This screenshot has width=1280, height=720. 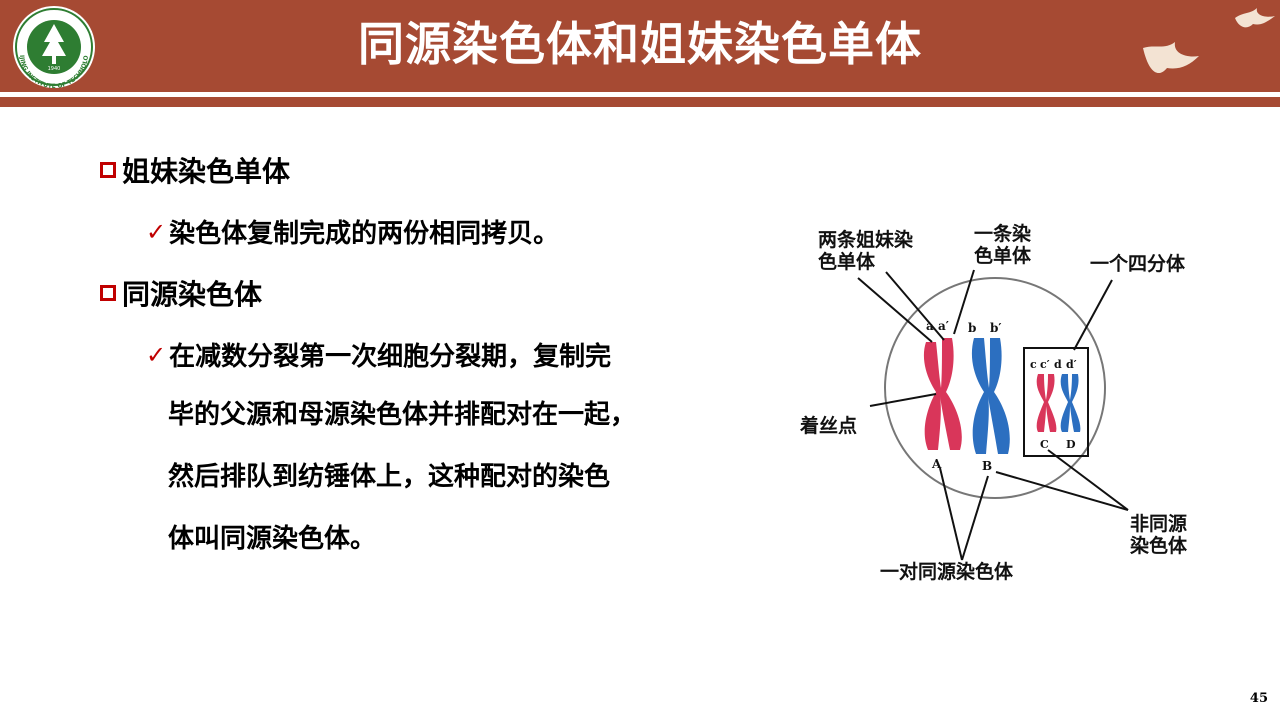 What do you see at coordinates (847, 261) in the screenshot?
I see `label-sister-line2: 色单体` at bounding box center [847, 261].